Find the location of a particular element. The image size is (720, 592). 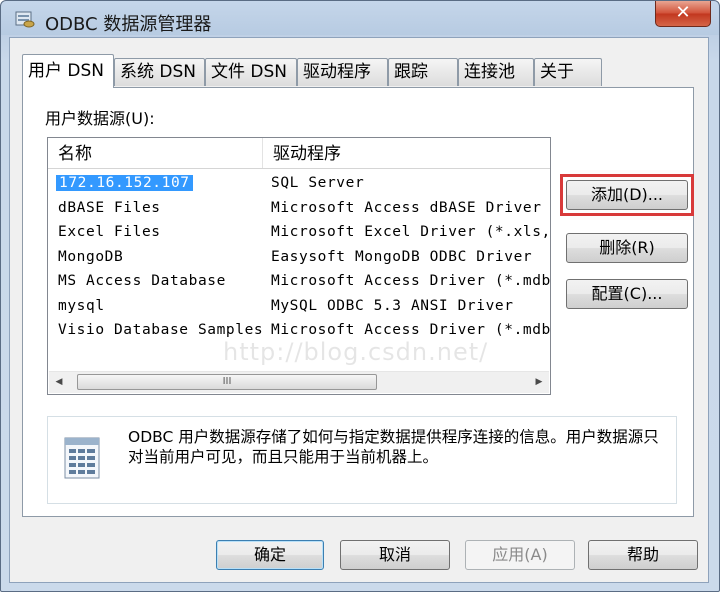

list-item: MongoDB Easysoft MongoDB ODBC Driver is located at coordinates (299, 258).